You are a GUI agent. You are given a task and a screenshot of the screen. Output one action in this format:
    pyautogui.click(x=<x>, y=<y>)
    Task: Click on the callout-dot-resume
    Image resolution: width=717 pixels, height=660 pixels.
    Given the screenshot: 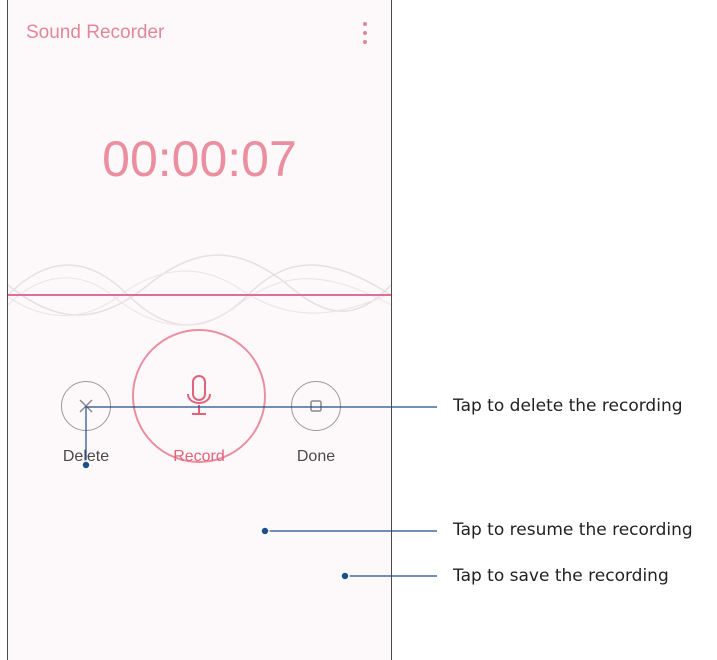 What is the action you would take?
    pyautogui.click(x=265, y=531)
    